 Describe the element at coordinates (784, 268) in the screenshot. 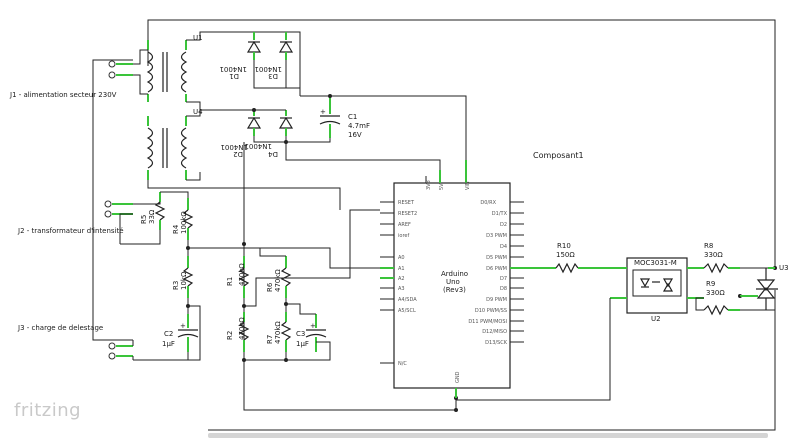

I see `triac-ref: U3` at that location.